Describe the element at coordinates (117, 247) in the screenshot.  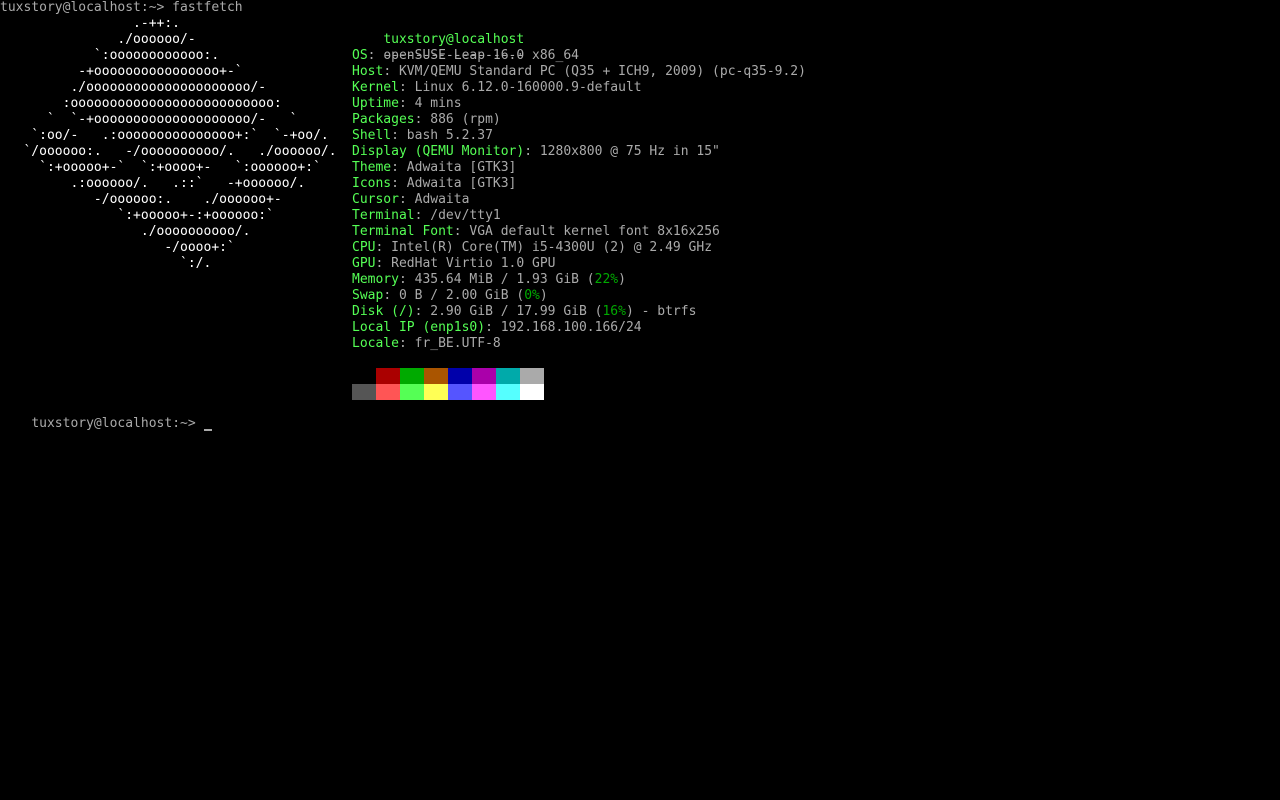
I see `logo-line: -/oooo+:`` at that location.